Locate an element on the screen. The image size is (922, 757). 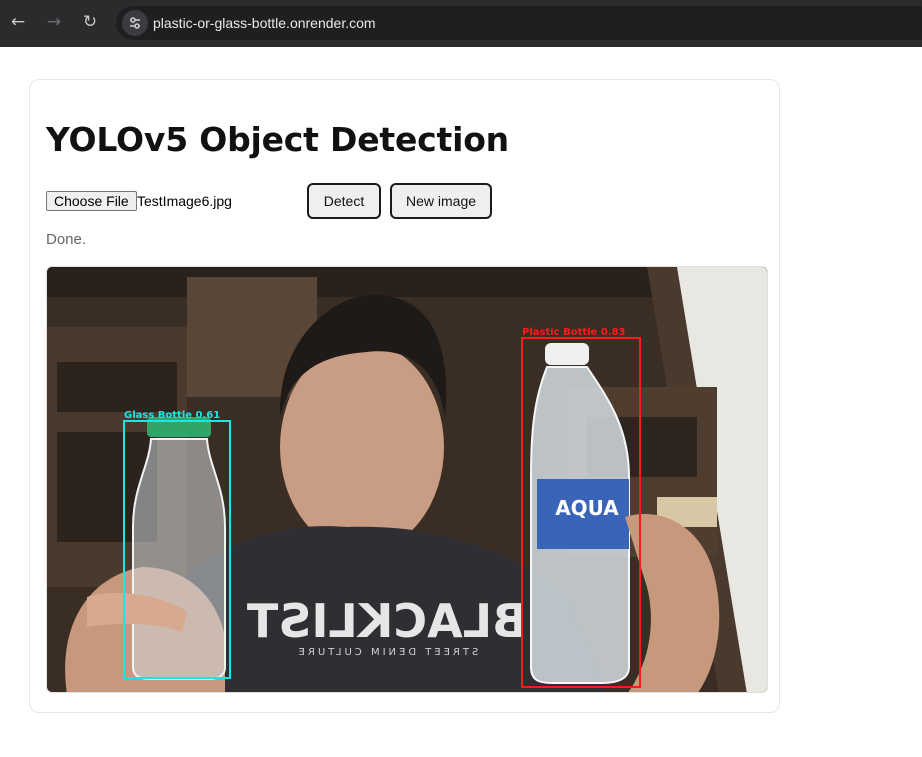
selected-file-name: TestImage6.jpg is located at coordinates (184, 201).